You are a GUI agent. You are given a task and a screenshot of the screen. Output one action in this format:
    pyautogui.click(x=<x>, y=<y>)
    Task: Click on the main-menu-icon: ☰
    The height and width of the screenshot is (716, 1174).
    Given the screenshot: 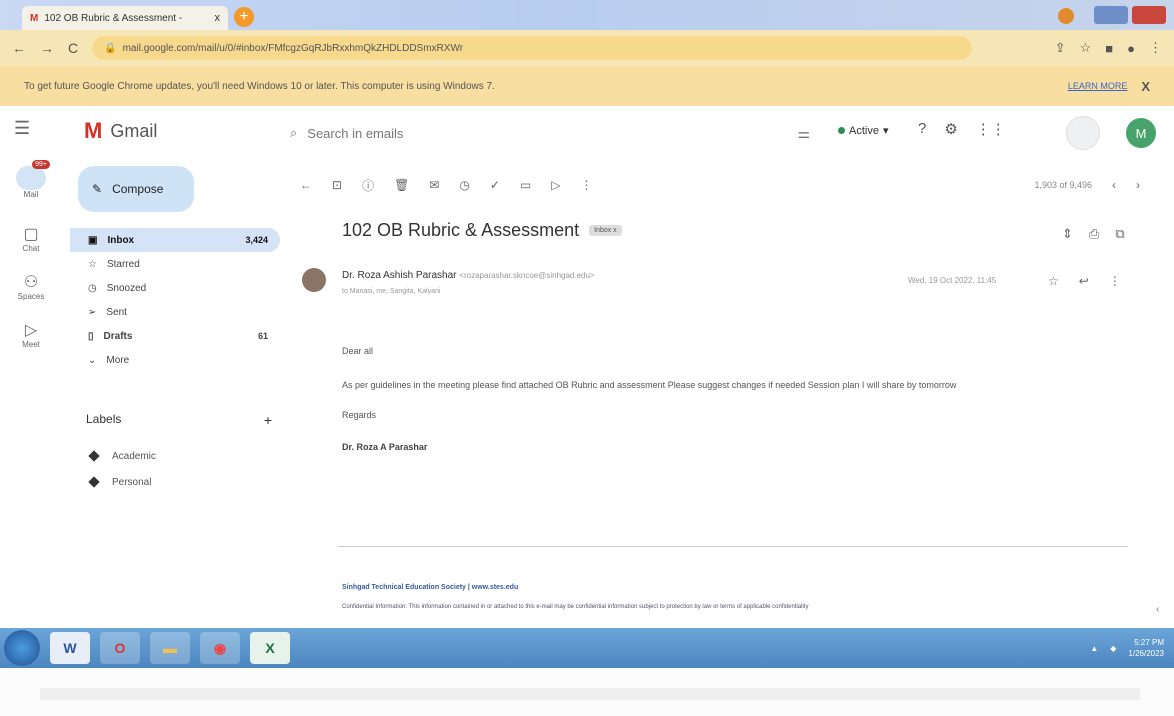 What is the action you would take?
    pyautogui.click(x=22, y=128)
    